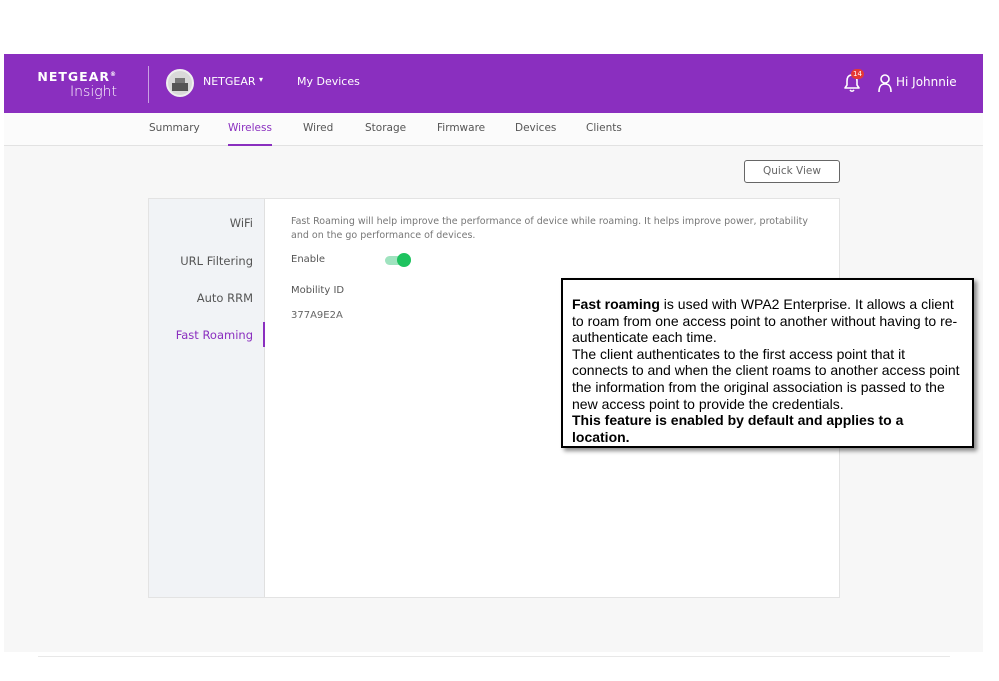  I want to click on callout-term: Fast roaming, so click(616, 304).